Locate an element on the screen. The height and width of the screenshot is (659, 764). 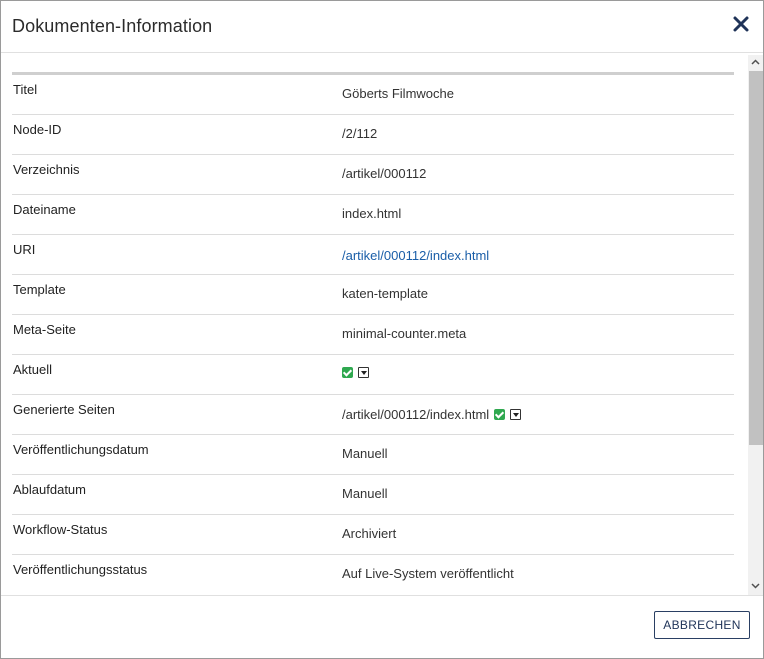
table-row: Titel Göberts Filmwoche is located at coordinates (373, 95).